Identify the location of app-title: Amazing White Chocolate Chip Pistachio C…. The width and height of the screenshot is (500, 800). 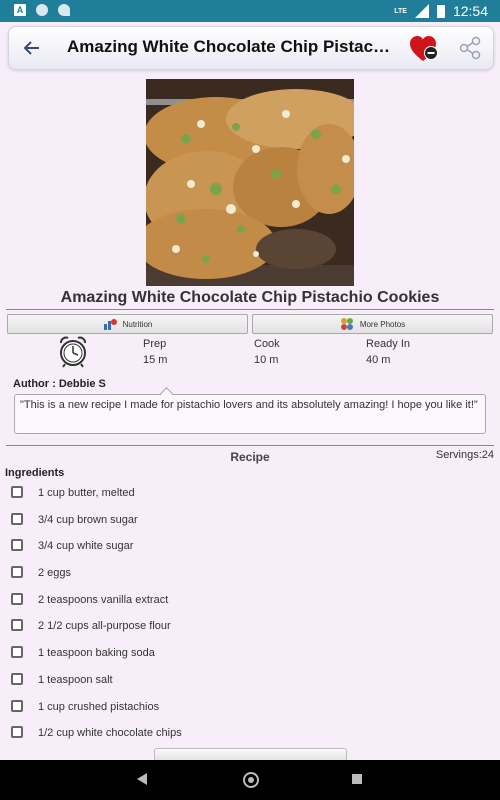
(230, 46).